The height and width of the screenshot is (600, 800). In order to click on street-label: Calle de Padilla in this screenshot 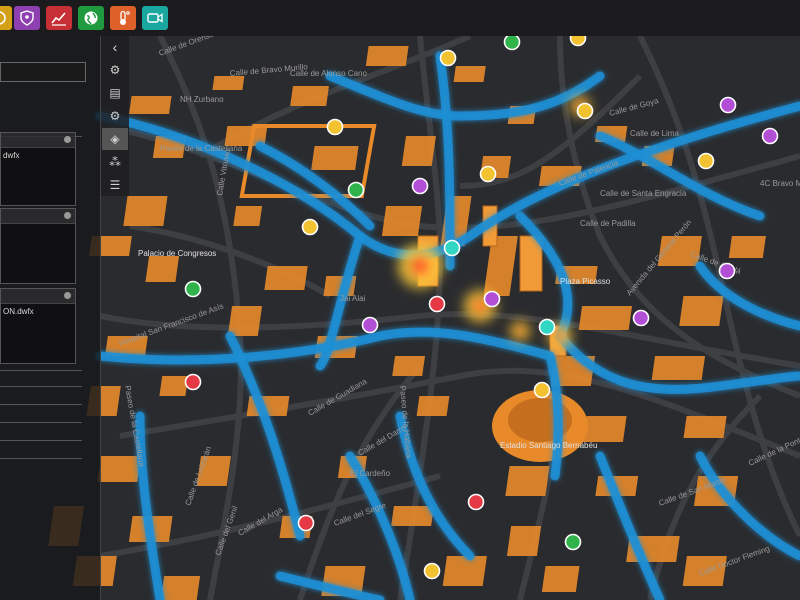, I will do `click(608, 223)`.